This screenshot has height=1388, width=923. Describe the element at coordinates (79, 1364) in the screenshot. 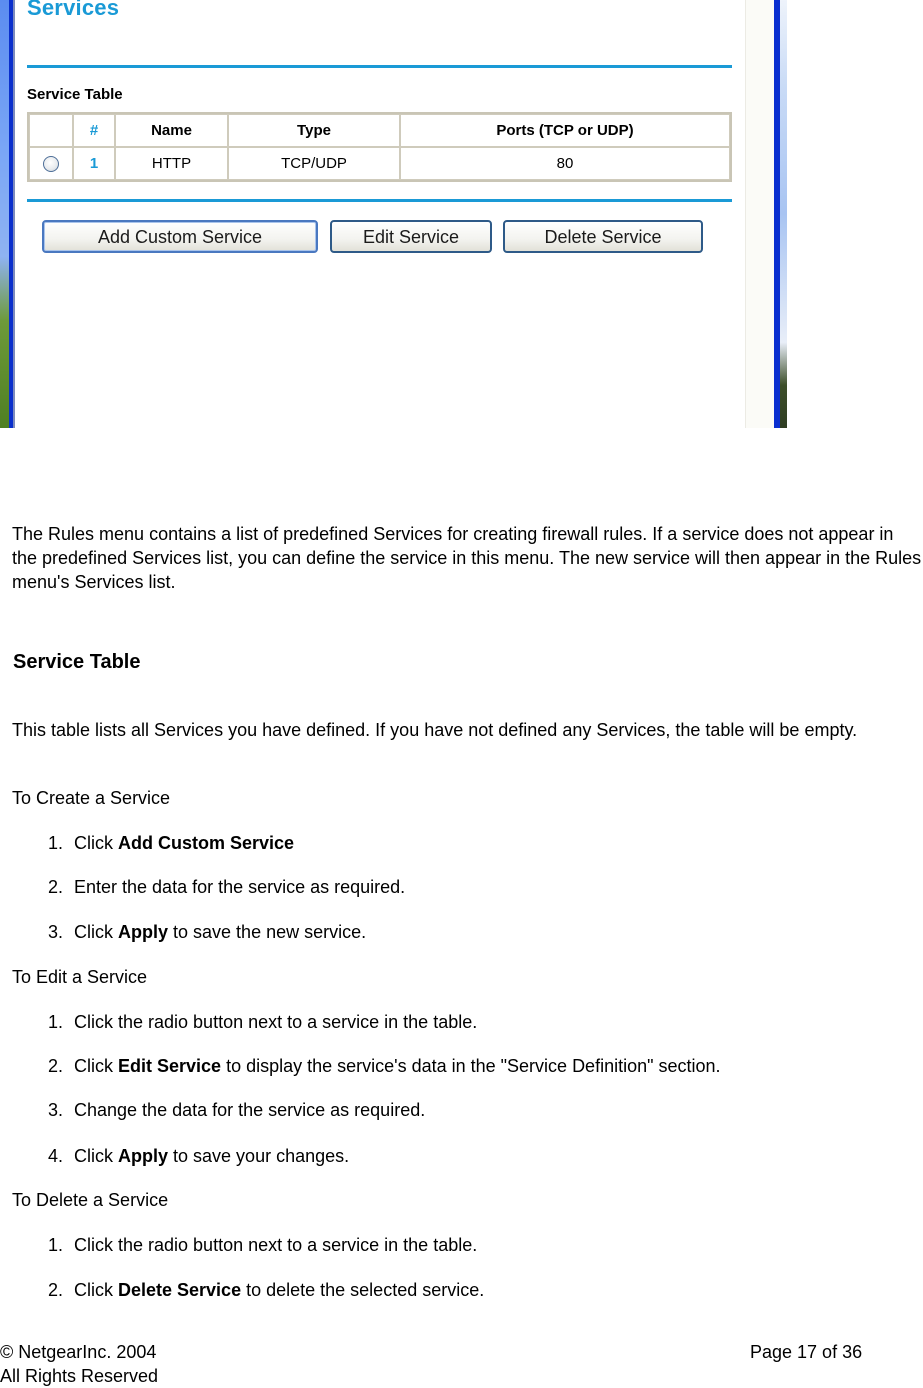

I see `footer-copyright: © NetgearInc. 2004 All Rights Reserved` at that location.